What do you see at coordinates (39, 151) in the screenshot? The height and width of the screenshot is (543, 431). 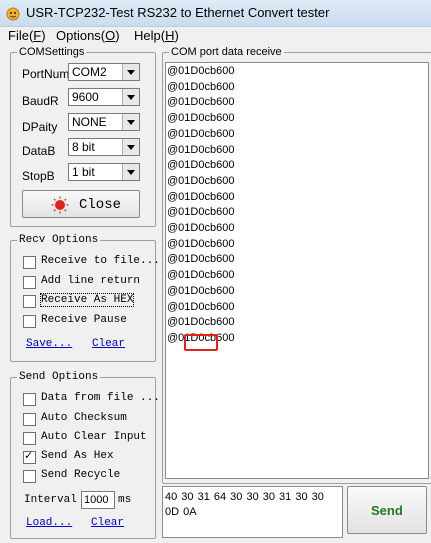 I see `databits-label: DataB` at bounding box center [39, 151].